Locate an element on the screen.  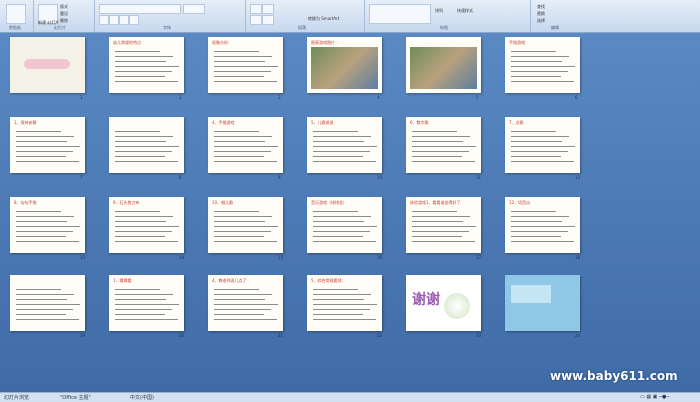
slide-number: 11 is located at coordinates (479, 177).